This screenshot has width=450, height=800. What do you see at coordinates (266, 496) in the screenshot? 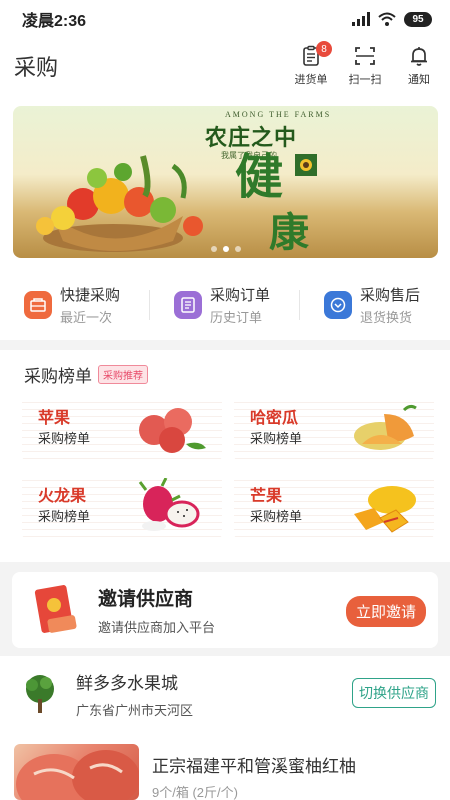
I see `ranking-item-name: 芒果` at bounding box center [266, 496].